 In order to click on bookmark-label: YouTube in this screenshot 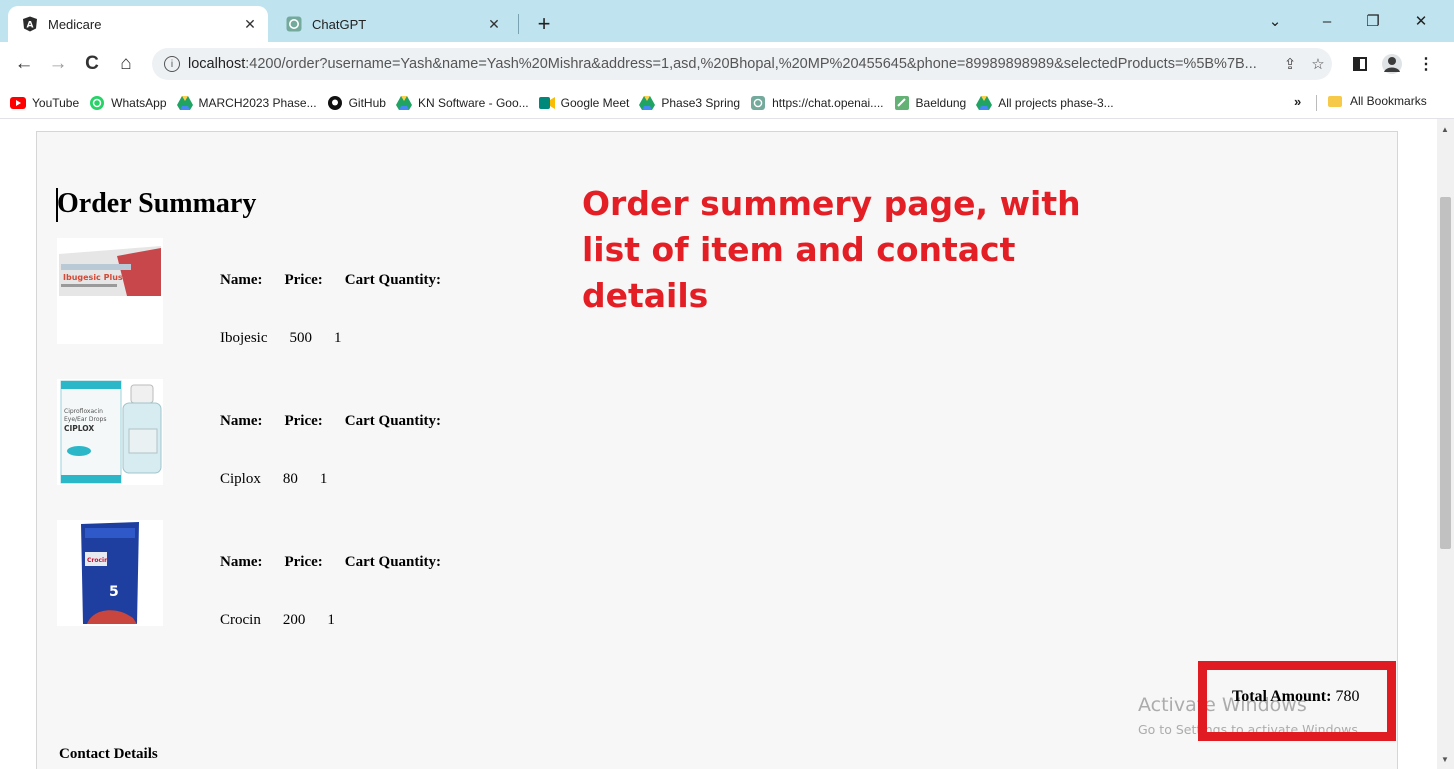, I will do `click(56, 103)`.